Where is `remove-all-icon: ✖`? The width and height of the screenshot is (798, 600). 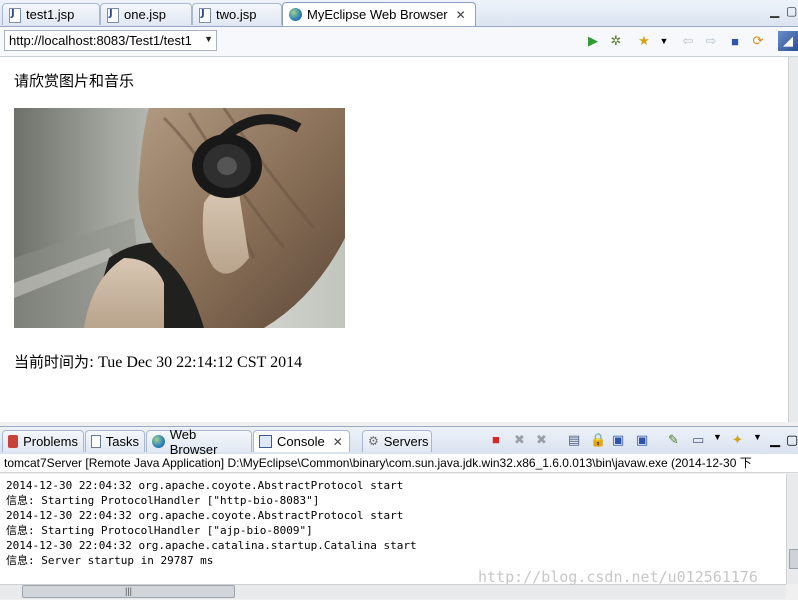 remove-all-icon: ✖ is located at coordinates (541, 440).